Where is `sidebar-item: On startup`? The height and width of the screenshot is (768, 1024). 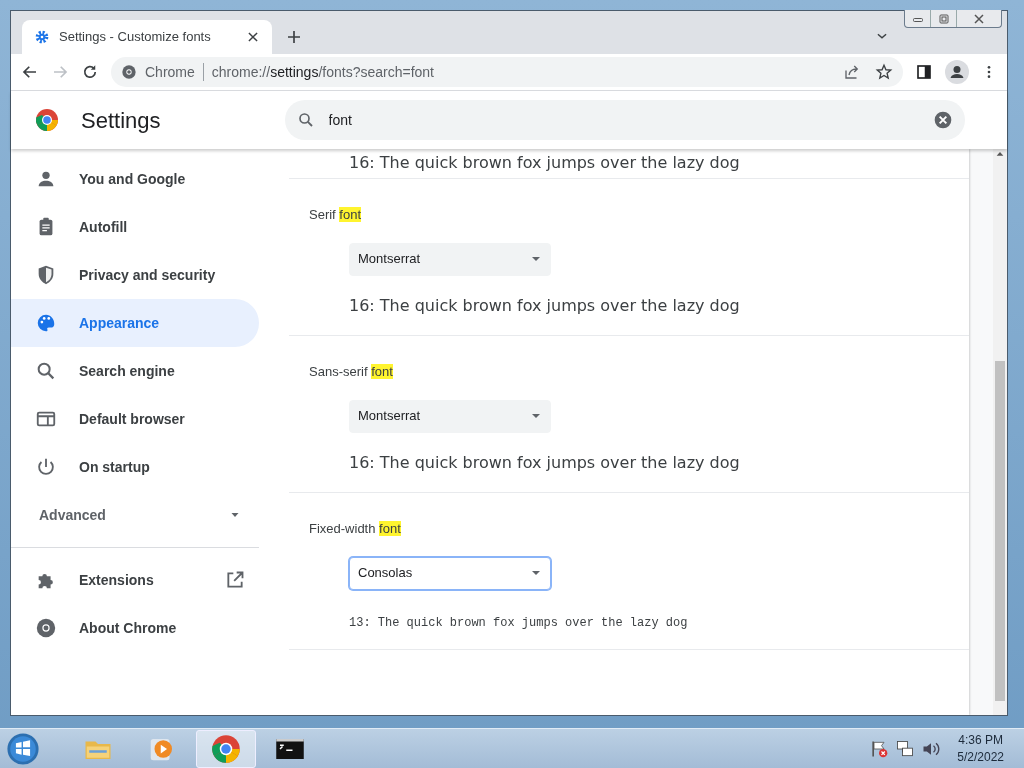 sidebar-item: On startup is located at coordinates (135, 467).